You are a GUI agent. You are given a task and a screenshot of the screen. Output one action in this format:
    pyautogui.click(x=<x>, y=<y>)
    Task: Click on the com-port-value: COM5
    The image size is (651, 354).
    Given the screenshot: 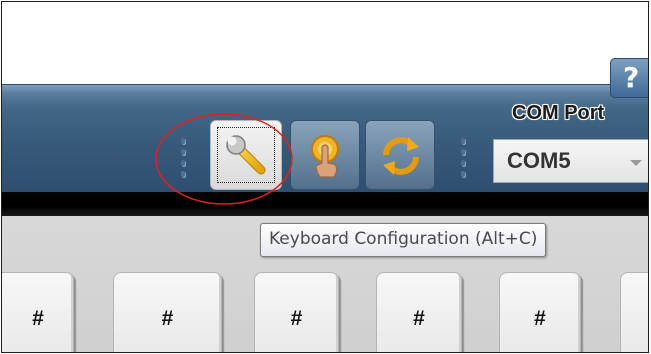 What is the action you would take?
    pyautogui.click(x=539, y=160)
    